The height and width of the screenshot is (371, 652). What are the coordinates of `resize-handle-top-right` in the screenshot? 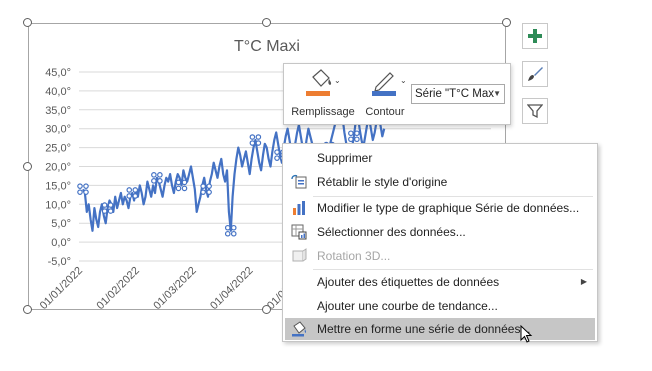 It's located at (506, 22).